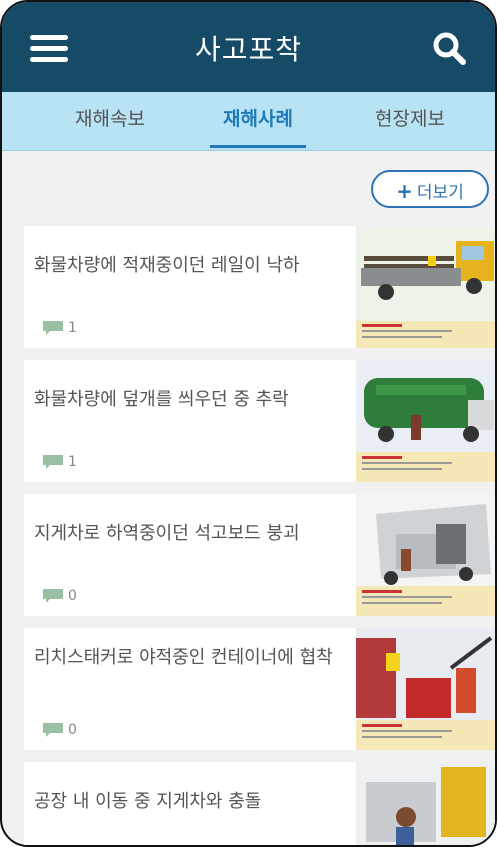 This screenshot has width=497, height=847. Describe the element at coordinates (259, 287) in the screenshot. I see `article-card: 화물차량에 적재중이던 레일이 낙하 1` at that location.